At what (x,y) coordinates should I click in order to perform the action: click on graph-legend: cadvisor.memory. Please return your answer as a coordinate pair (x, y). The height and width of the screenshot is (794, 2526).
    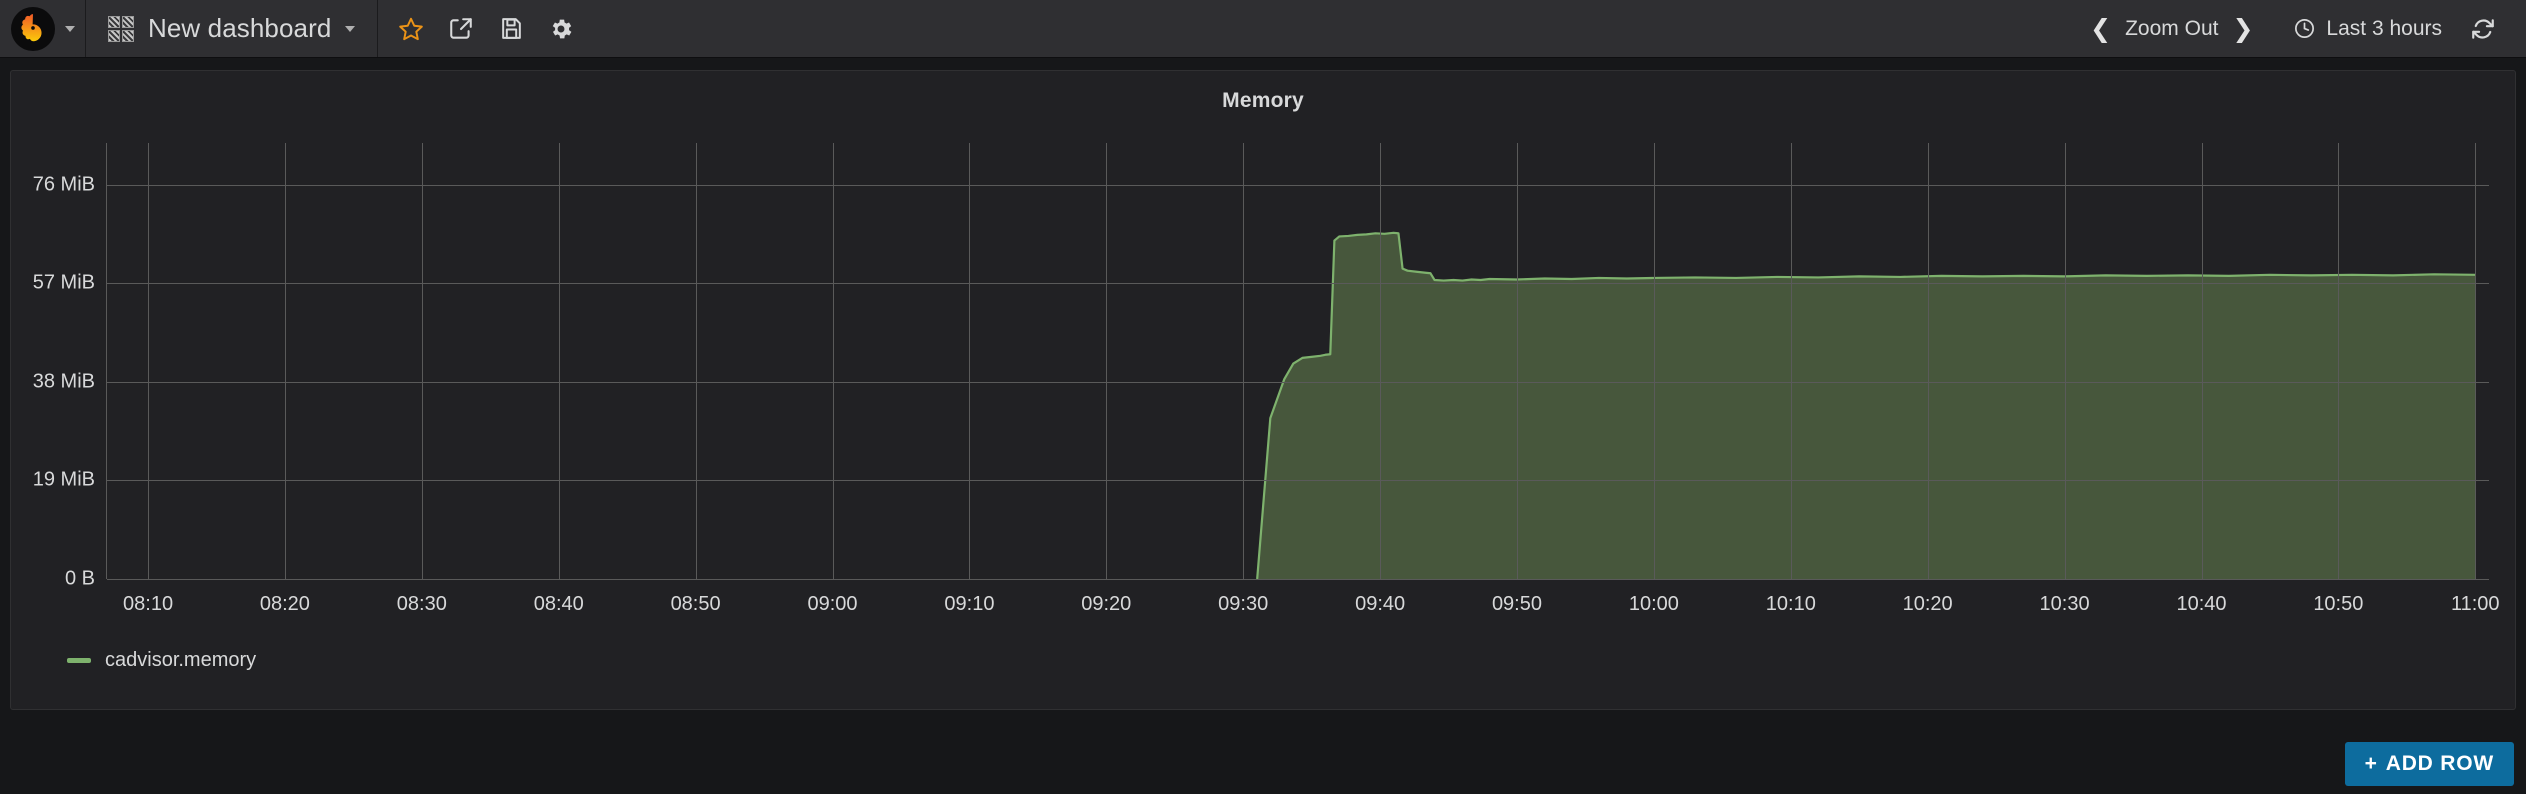
    Looking at the image, I should click on (1263, 651).